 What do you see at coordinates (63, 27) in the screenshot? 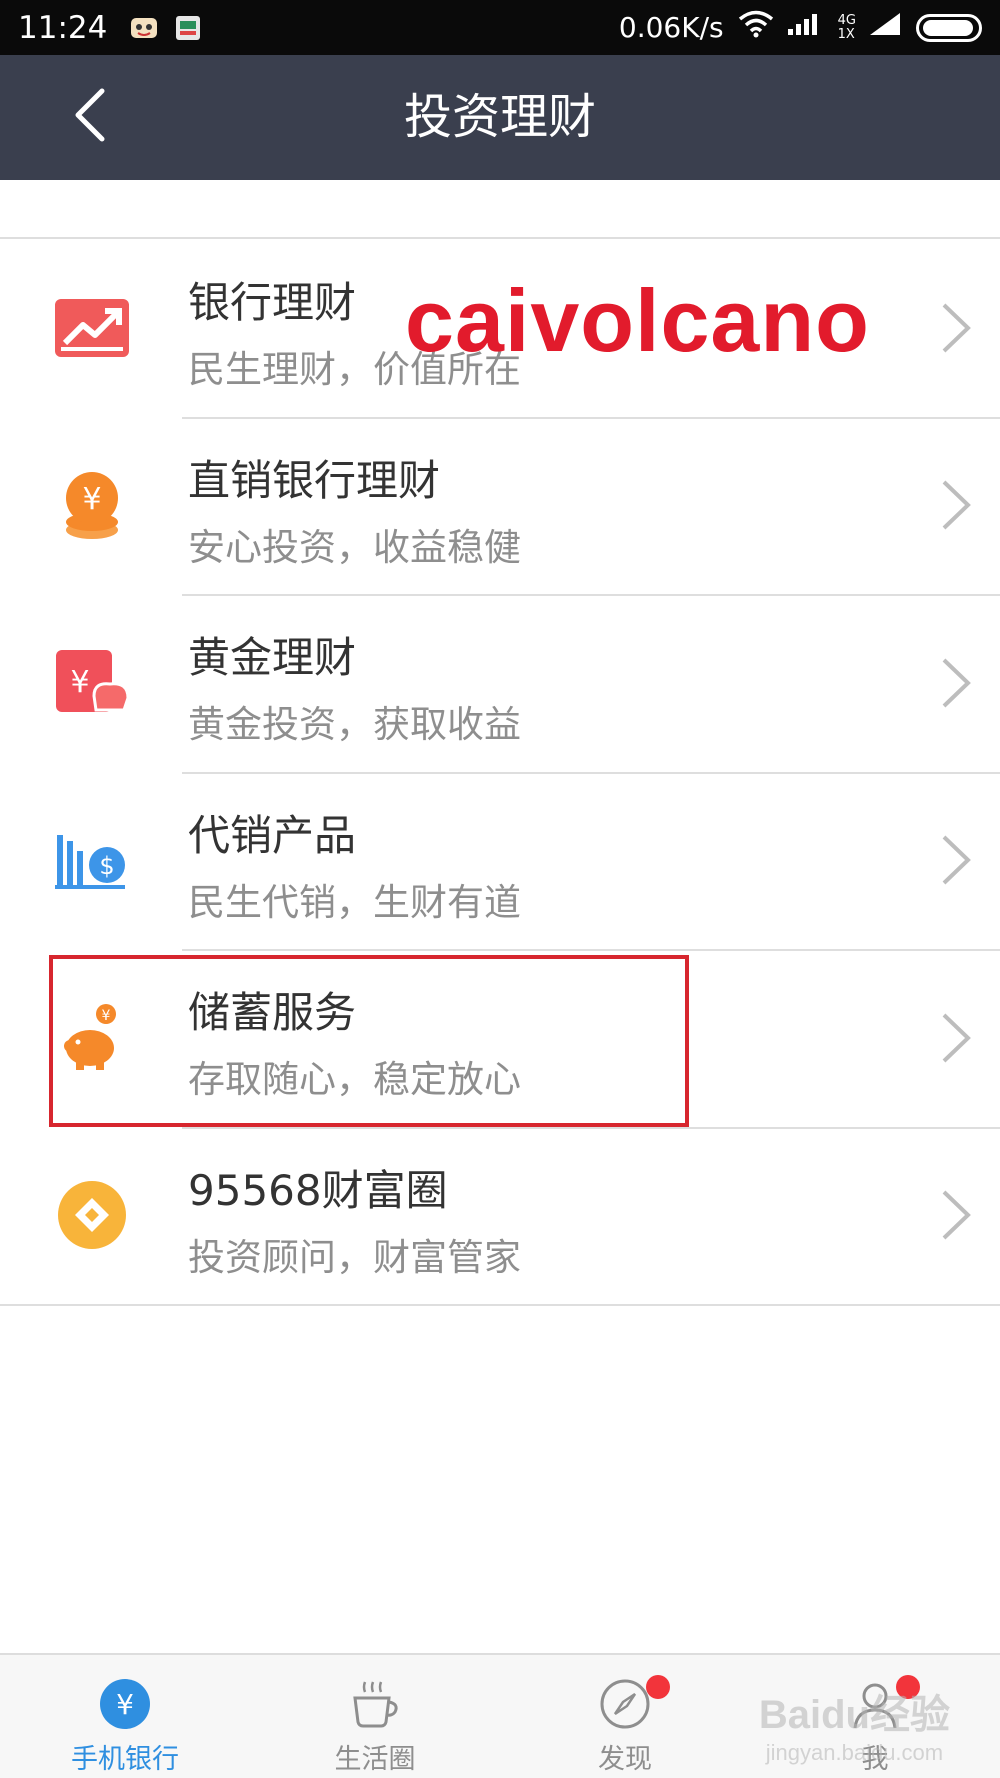
I see `status-time: 11:24` at bounding box center [63, 27].